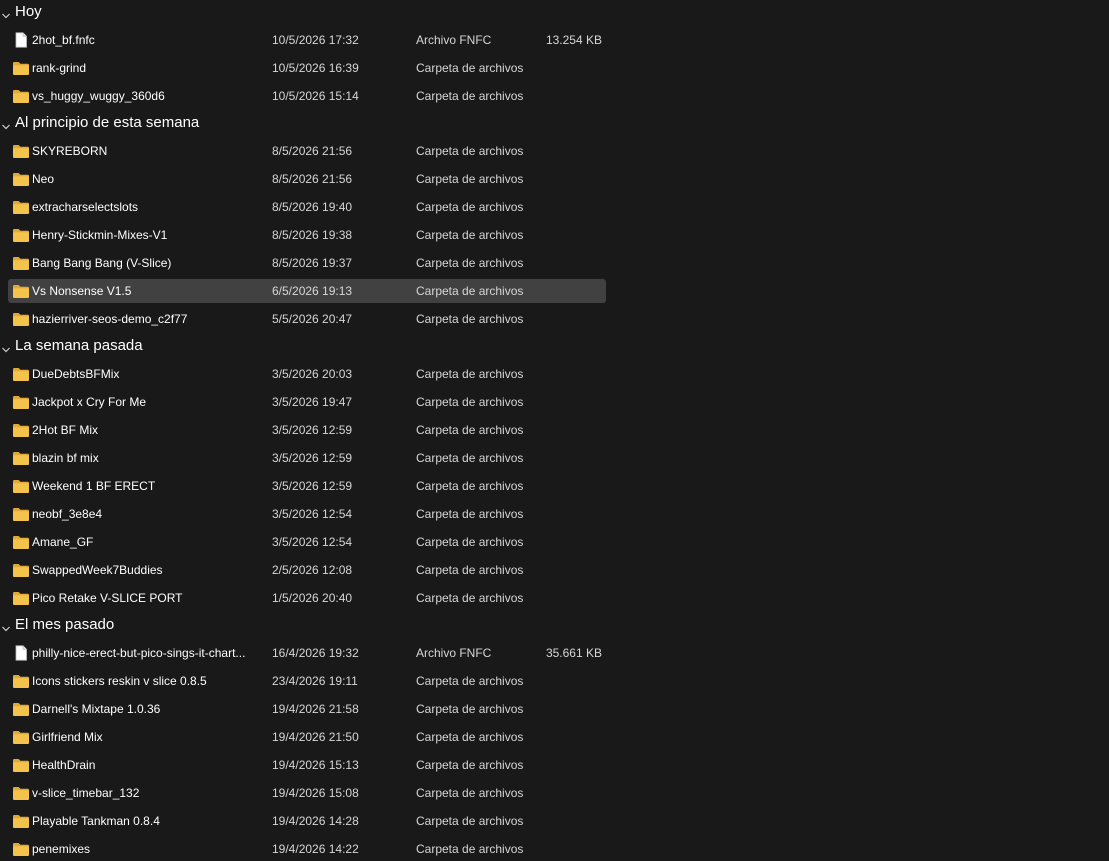  Describe the element at coordinates (312, 207) in the screenshot. I see `file-date-modified: 8/5/2026 19:40` at that location.